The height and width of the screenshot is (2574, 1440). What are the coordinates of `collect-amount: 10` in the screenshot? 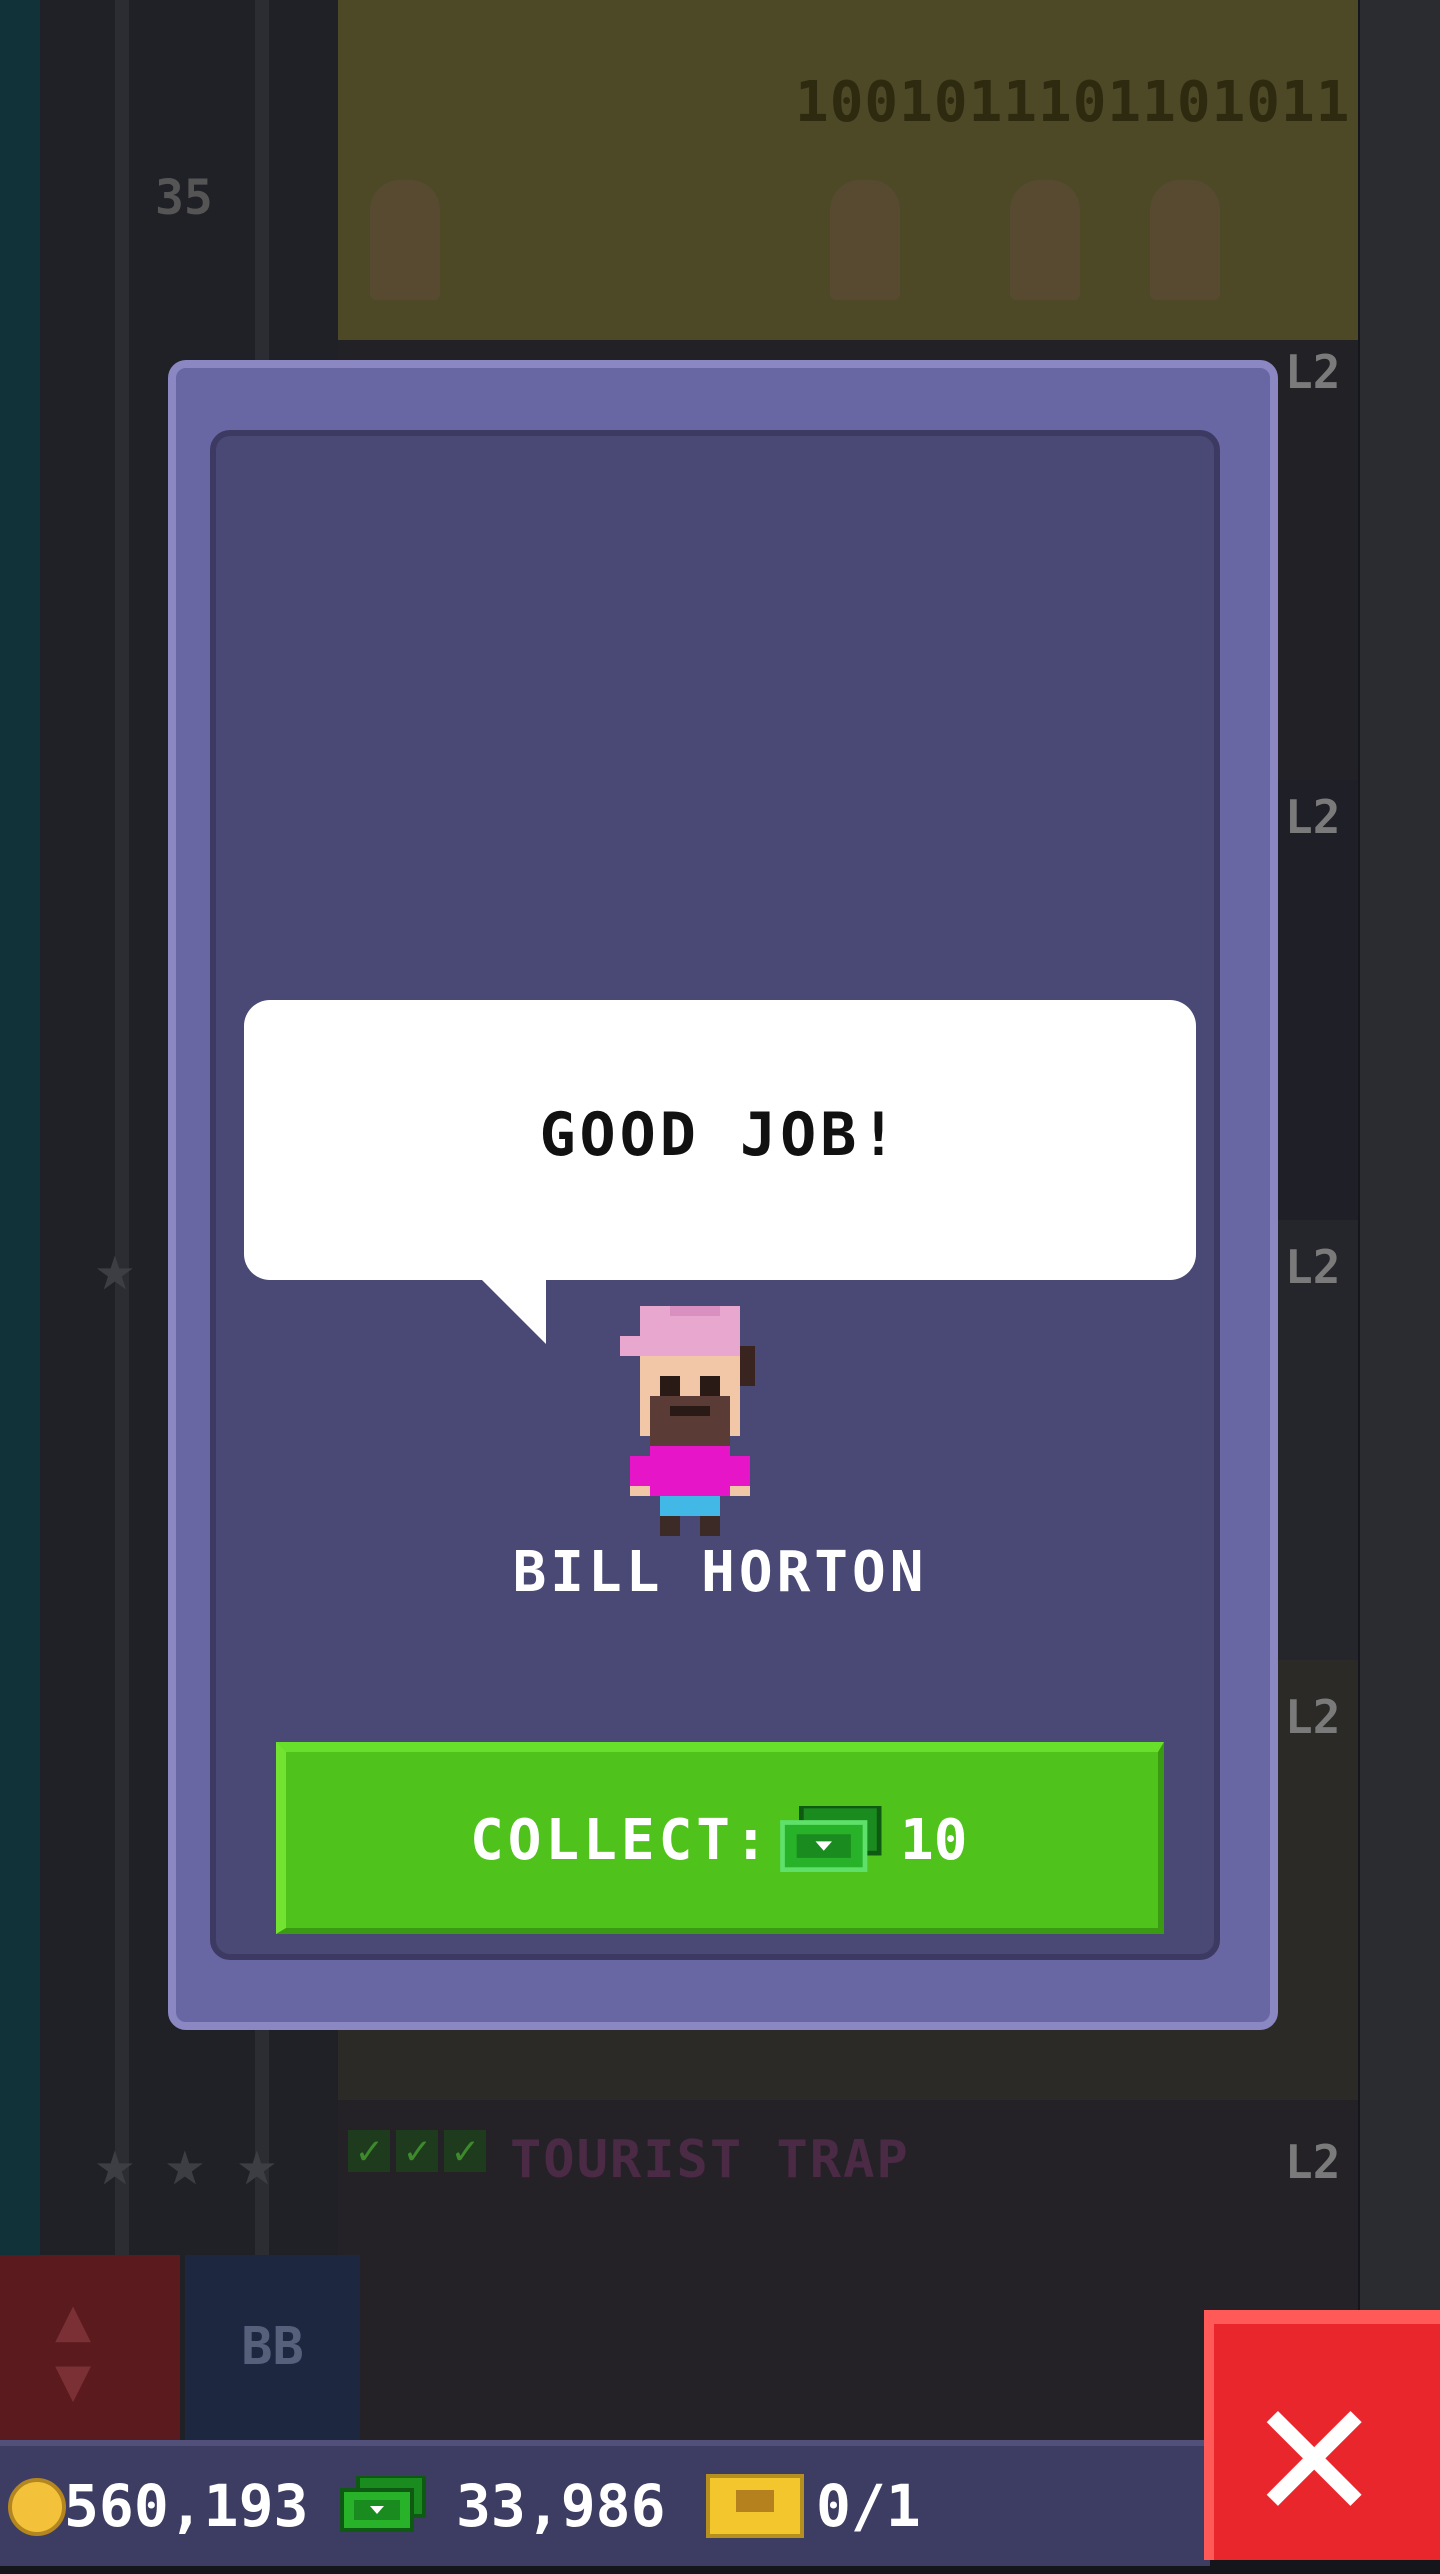 It's located at (934, 1840).